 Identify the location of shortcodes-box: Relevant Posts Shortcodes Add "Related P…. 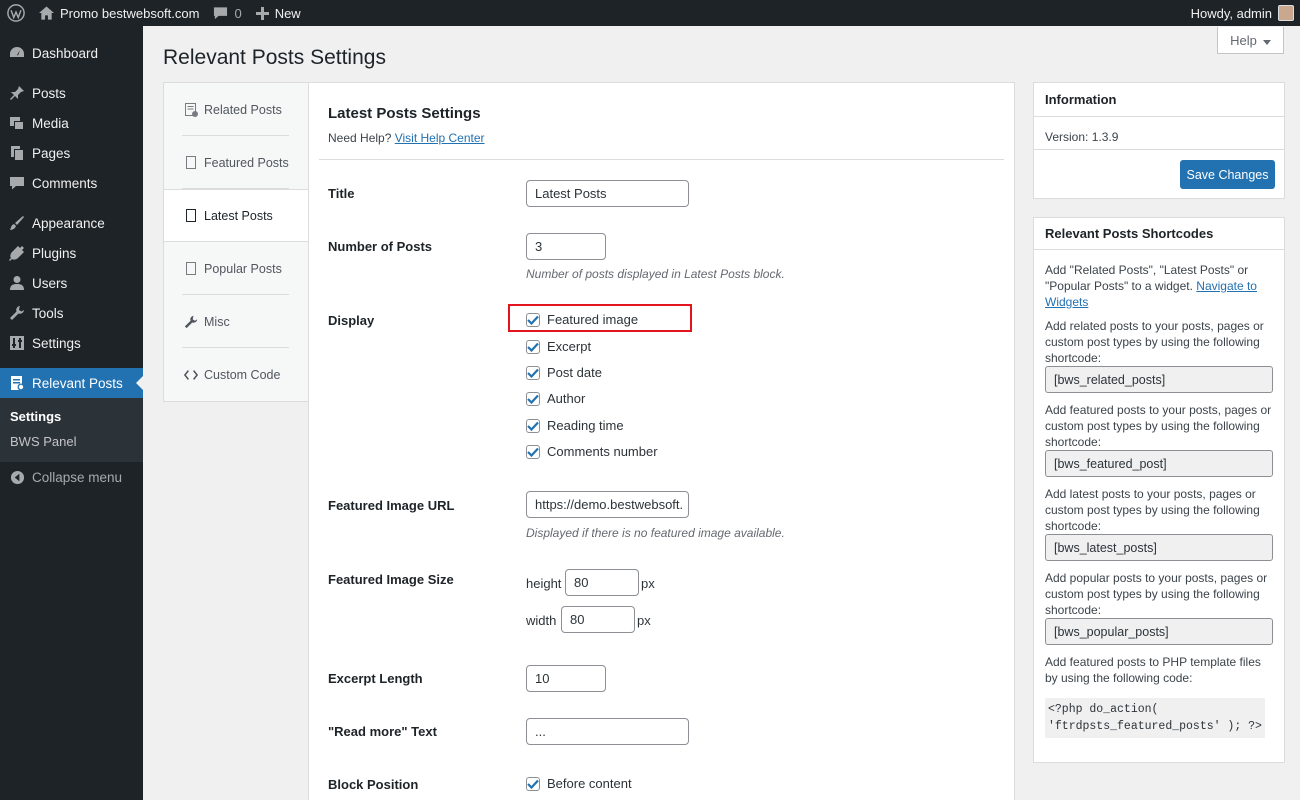
(1159, 490).